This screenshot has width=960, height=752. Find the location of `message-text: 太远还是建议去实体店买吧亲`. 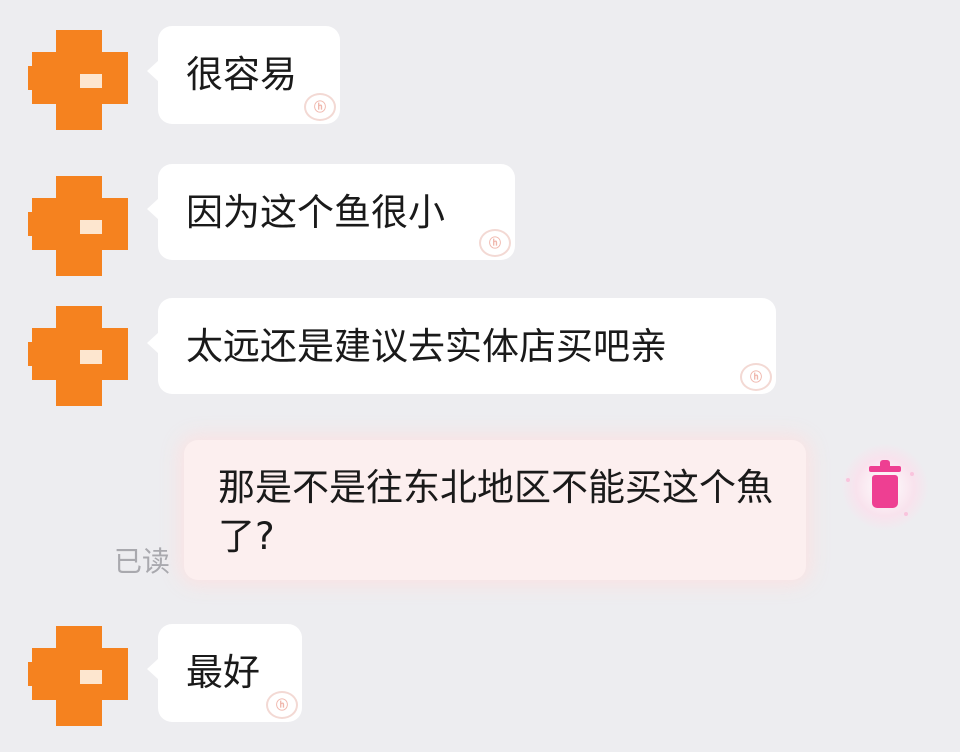

message-text: 太远还是建议去实体店买吧亲 is located at coordinates (426, 346).